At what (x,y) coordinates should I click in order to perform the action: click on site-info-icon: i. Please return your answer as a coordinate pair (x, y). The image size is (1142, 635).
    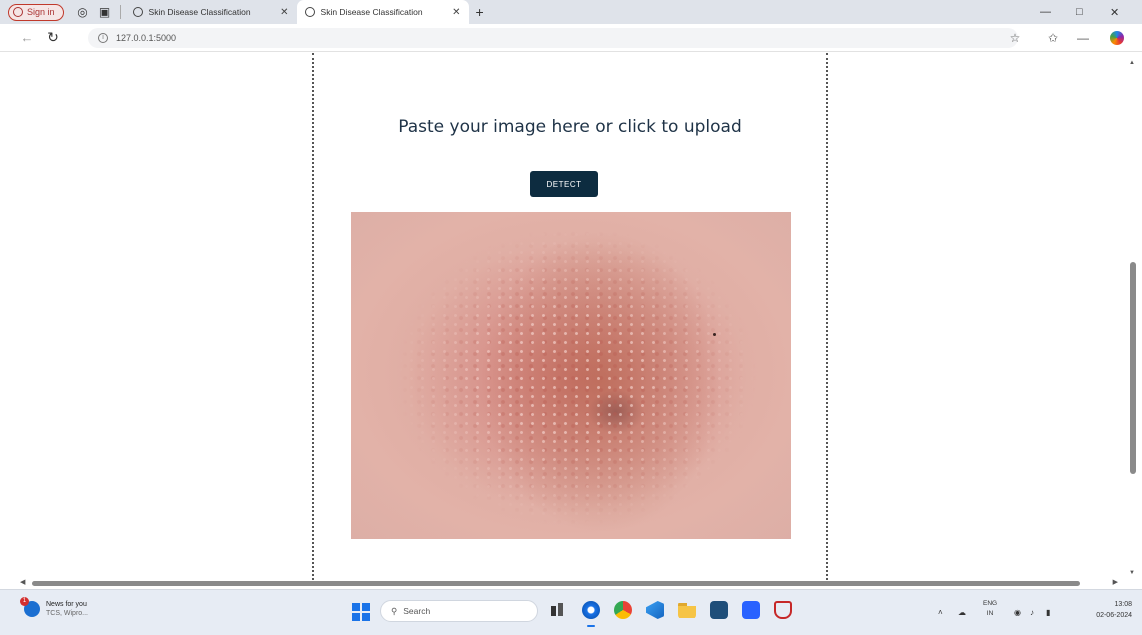
    Looking at the image, I should click on (103, 38).